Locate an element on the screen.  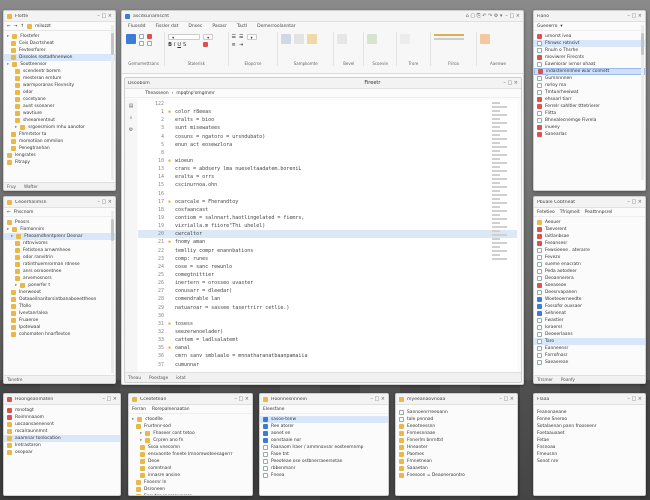
zoom-icon is located at coordinates (404, 39).